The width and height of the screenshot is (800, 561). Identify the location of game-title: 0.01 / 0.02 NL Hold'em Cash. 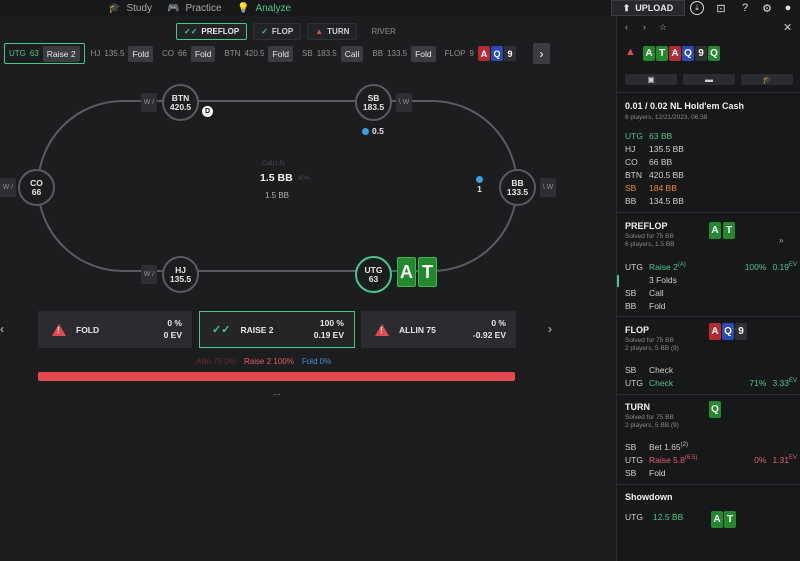
(685, 106).